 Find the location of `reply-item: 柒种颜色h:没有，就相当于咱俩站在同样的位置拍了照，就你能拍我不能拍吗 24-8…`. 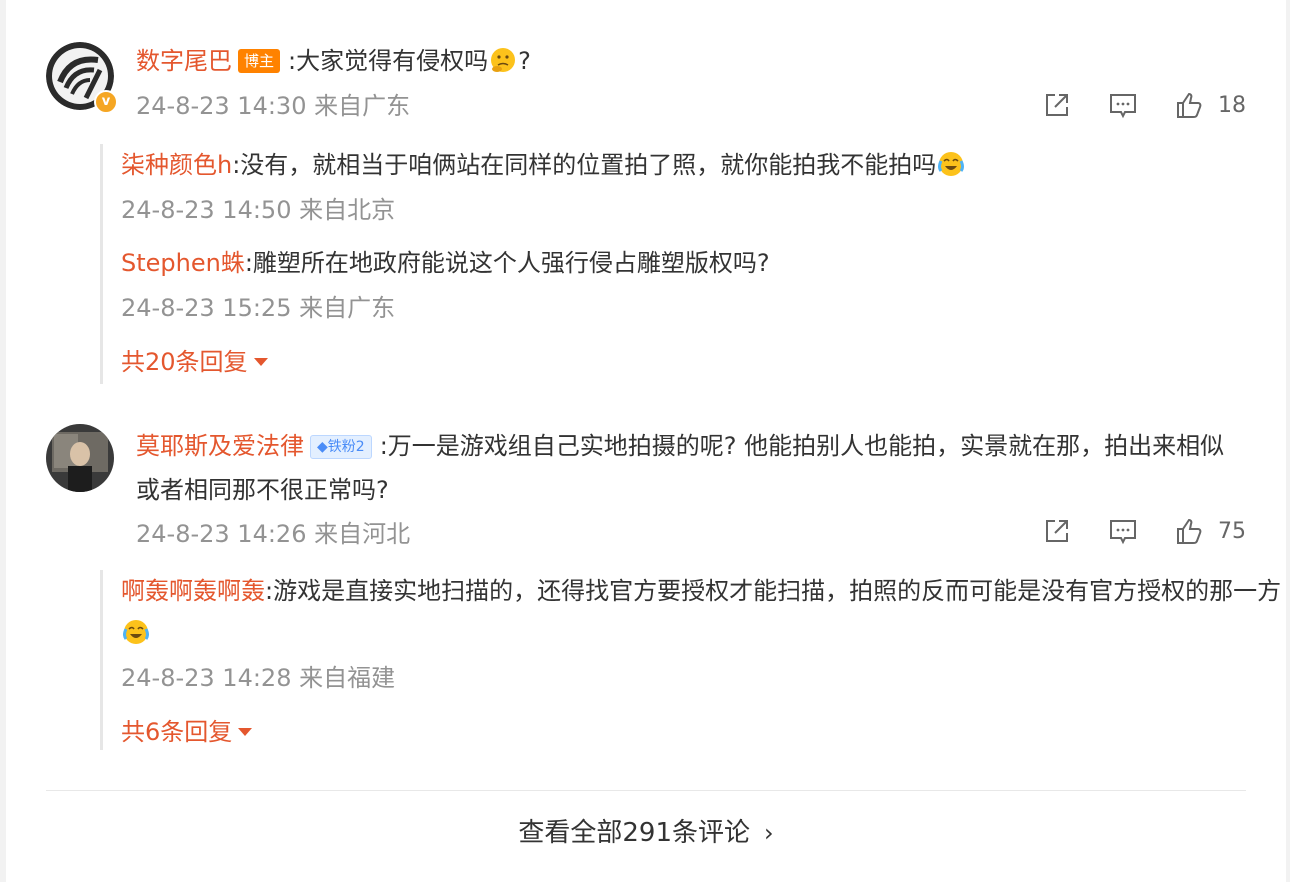

reply-item: 柒种颜色h:没有，就相当于咱俩站在同样的位置拍了照，就你能拍我不能拍吗 24-8… is located at coordinates (703, 189).